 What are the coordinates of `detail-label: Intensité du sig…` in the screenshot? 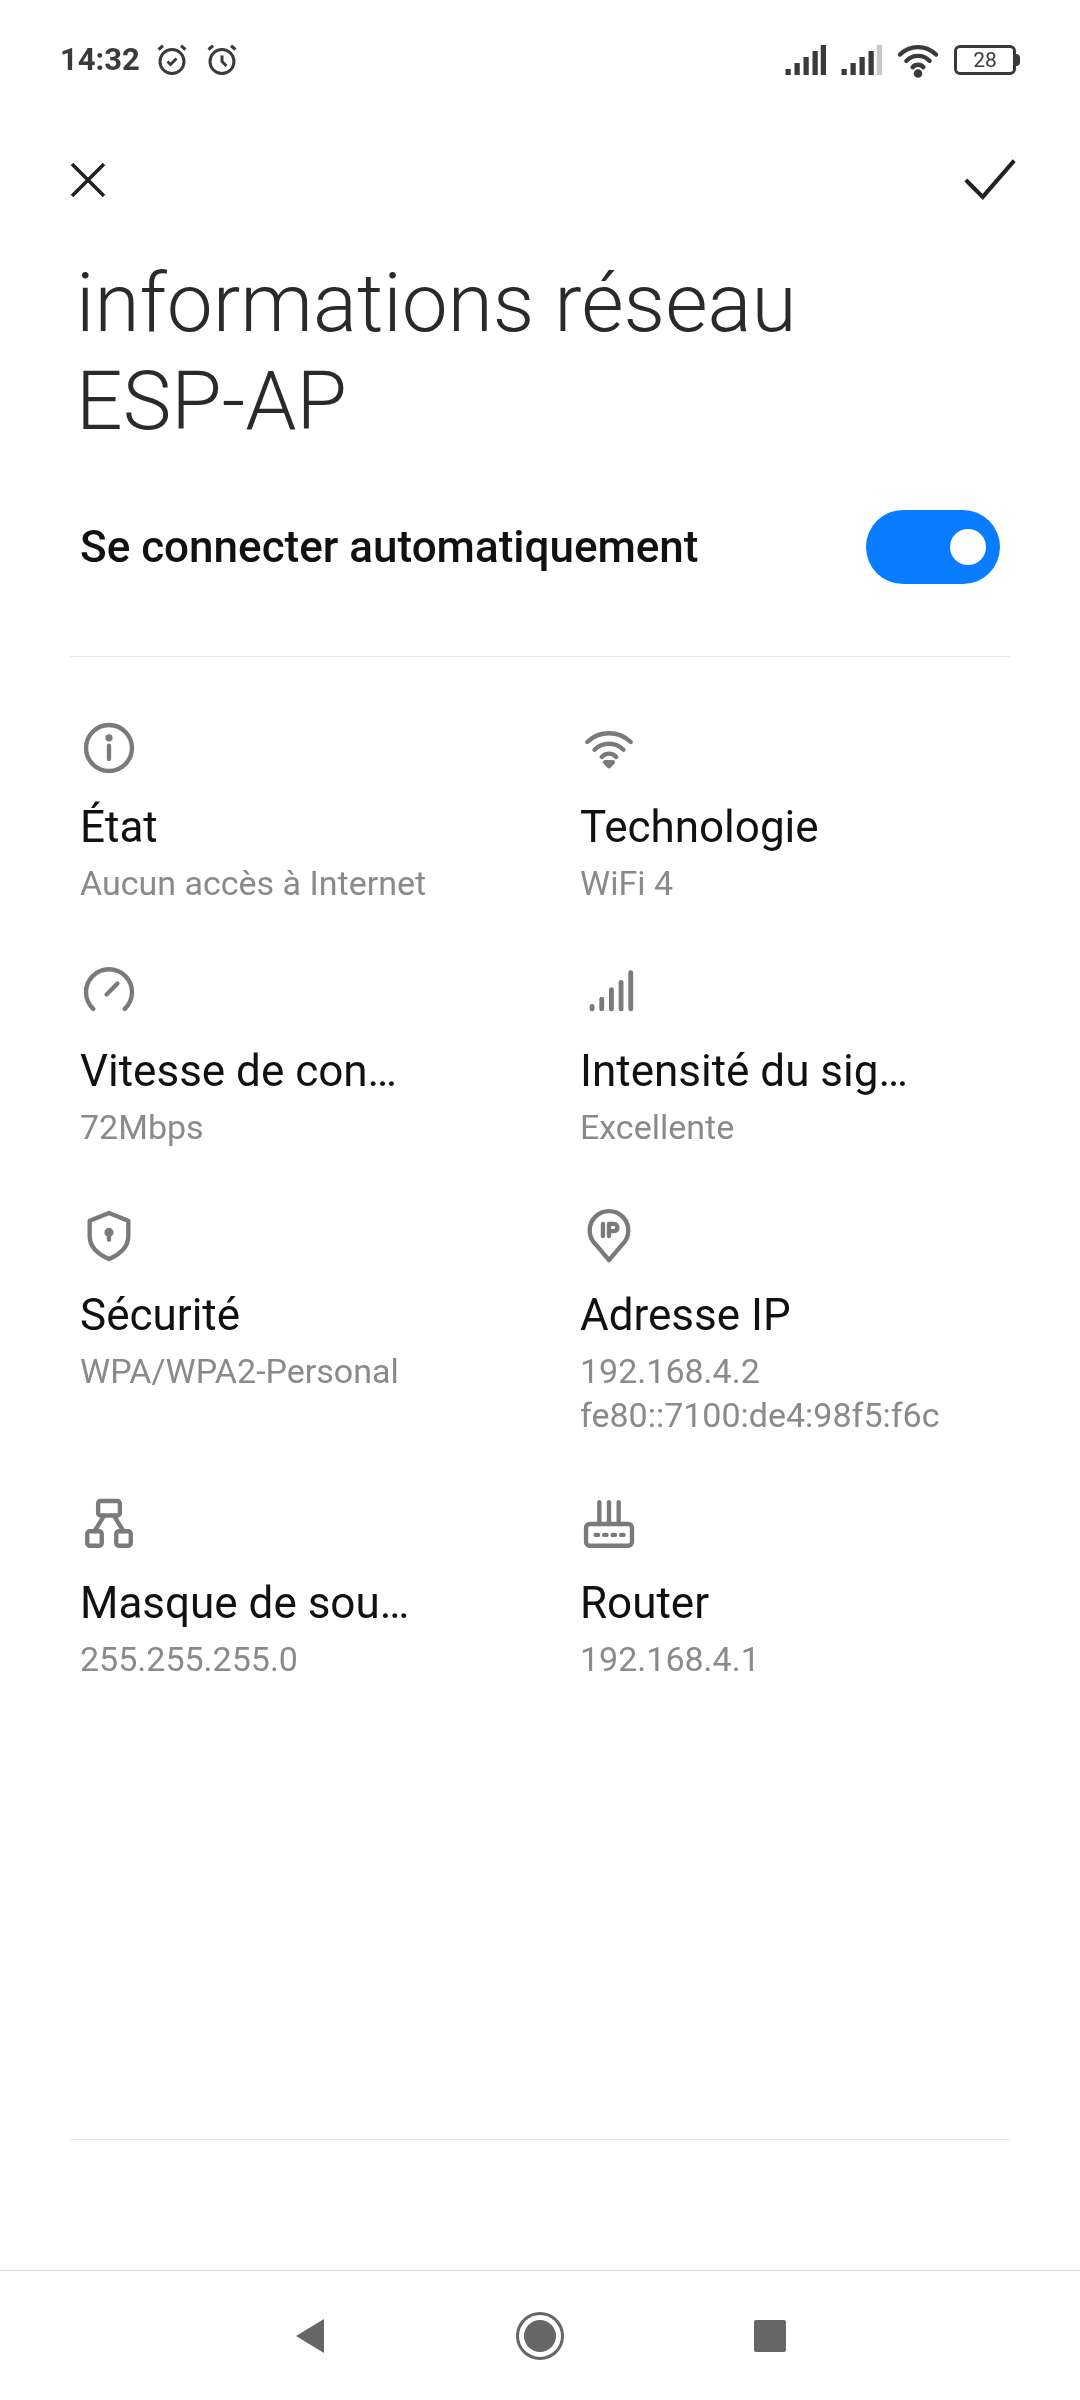 It's located at (744, 1071).